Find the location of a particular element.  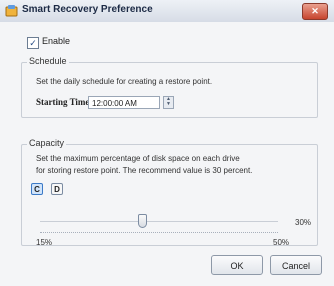

schedule-title: Schedule is located at coordinates (48, 61).